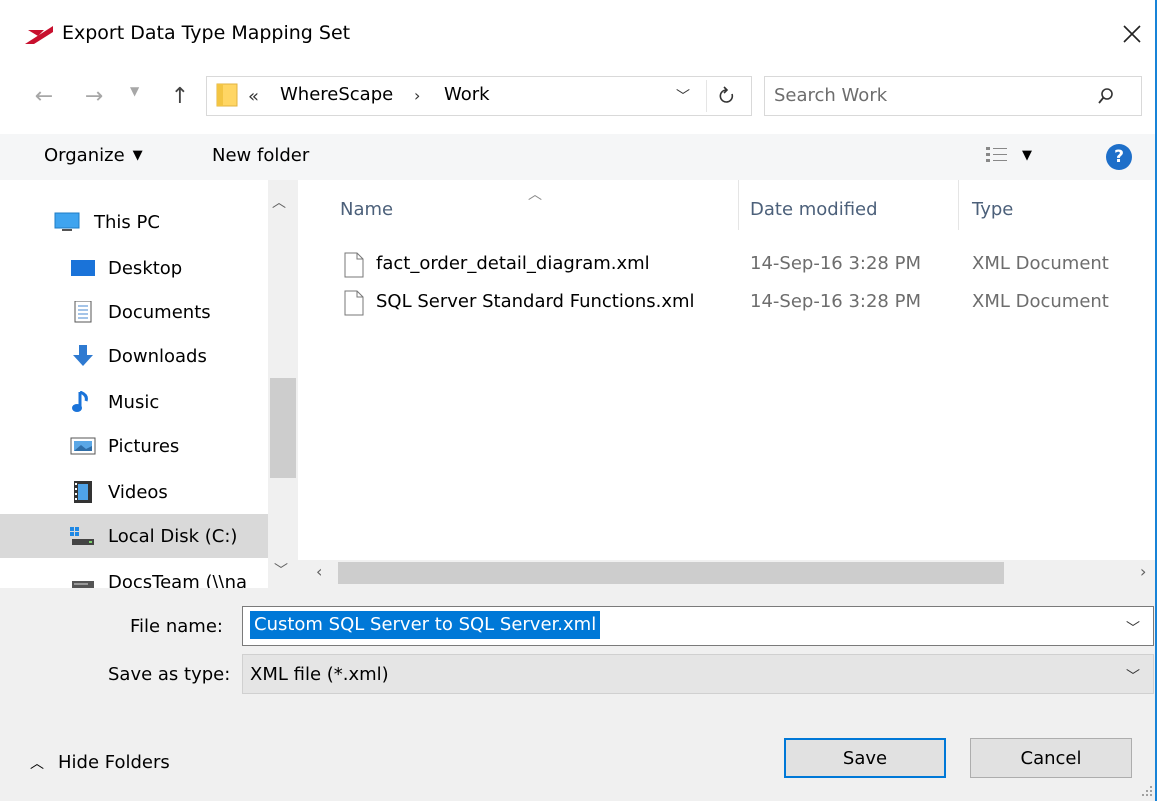 This screenshot has width=1157, height=801. What do you see at coordinates (319, 571) in the screenshot?
I see `scroll-left-icon: ‹` at bounding box center [319, 571].